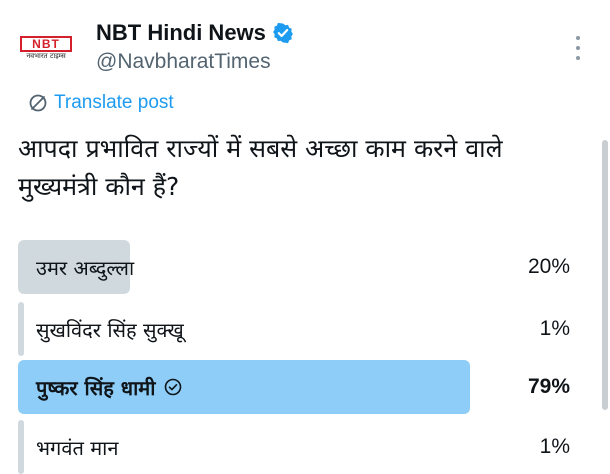  Describe the element at coordinates (308, 267) in the screenshot. I see `poll-option: उमर अब्दुल्ला 20%` at that location.